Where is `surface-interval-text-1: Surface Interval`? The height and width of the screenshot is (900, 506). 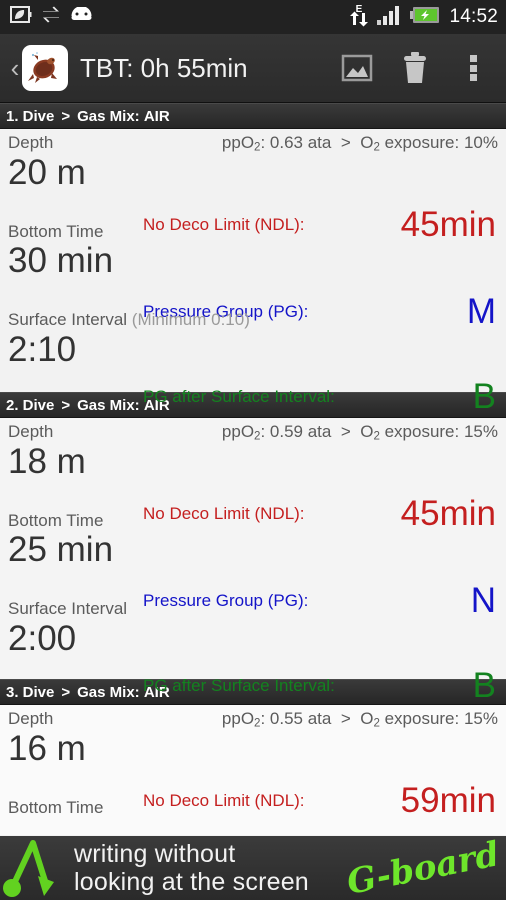 surface-interval-text-1: Surface Interval is located at coordinates (68, 320).